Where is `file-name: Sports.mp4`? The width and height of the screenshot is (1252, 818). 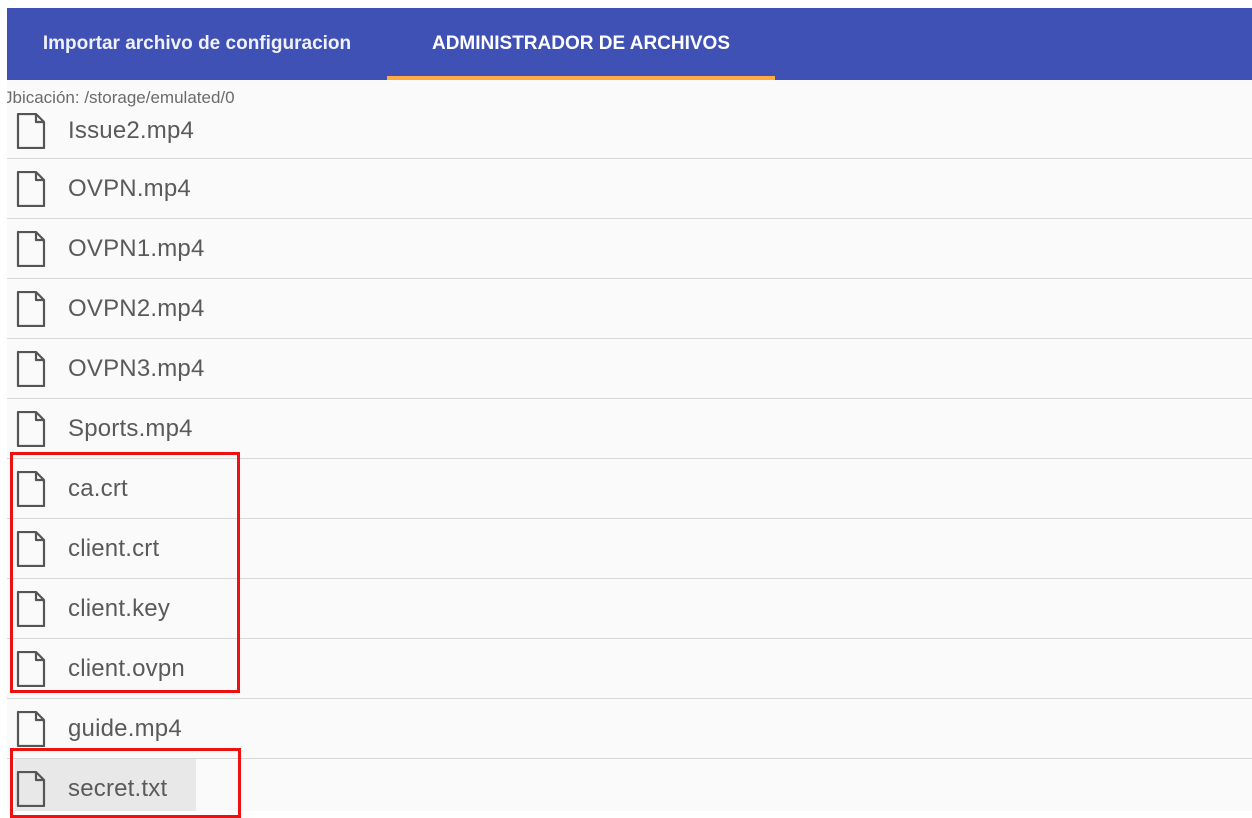 file-name: Sports.mp4 is located at coordinates (130, 428).